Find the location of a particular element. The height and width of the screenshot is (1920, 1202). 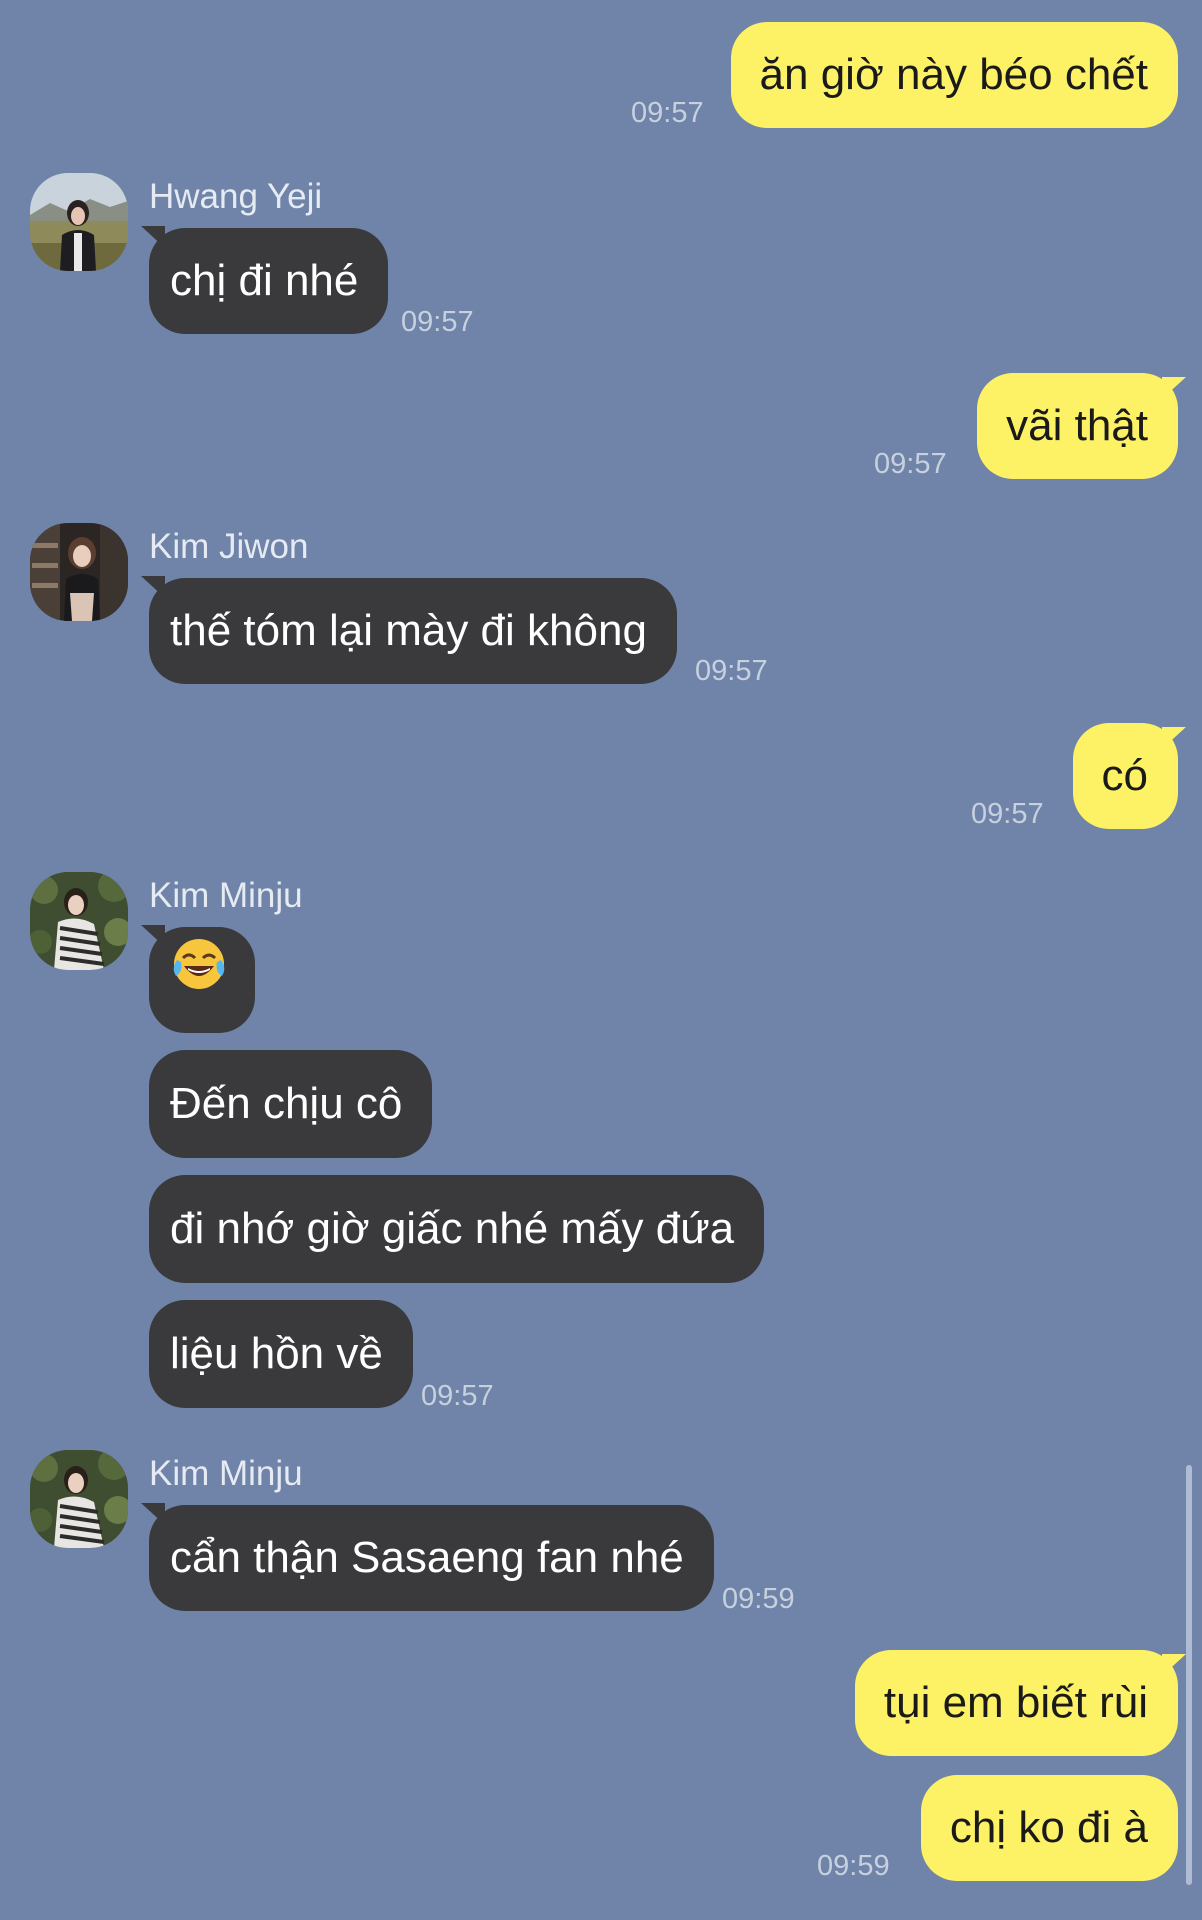

face-with-tears-of-joy-icon is located at coordinates (199, 978).